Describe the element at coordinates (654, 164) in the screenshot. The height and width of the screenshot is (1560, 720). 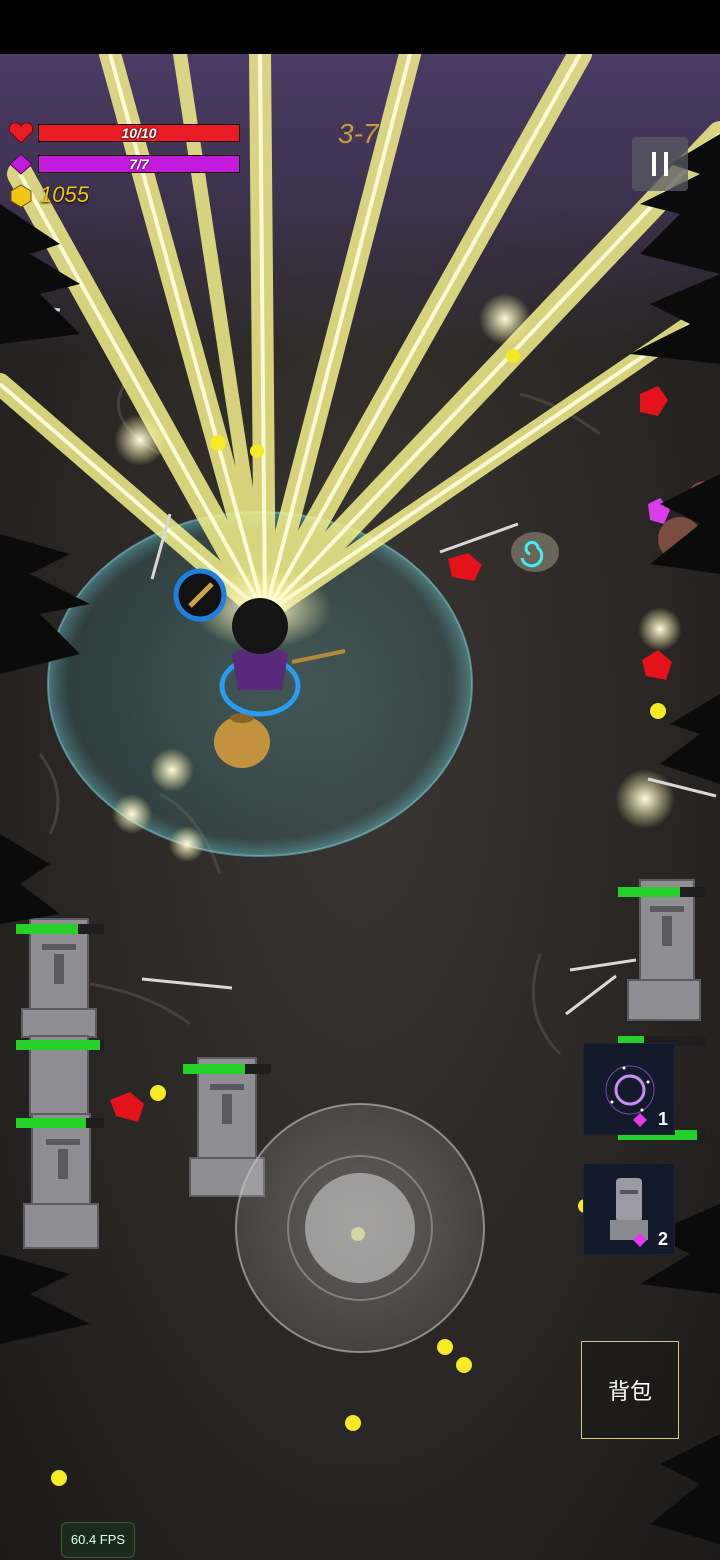
I see `pause-icon` at that location.